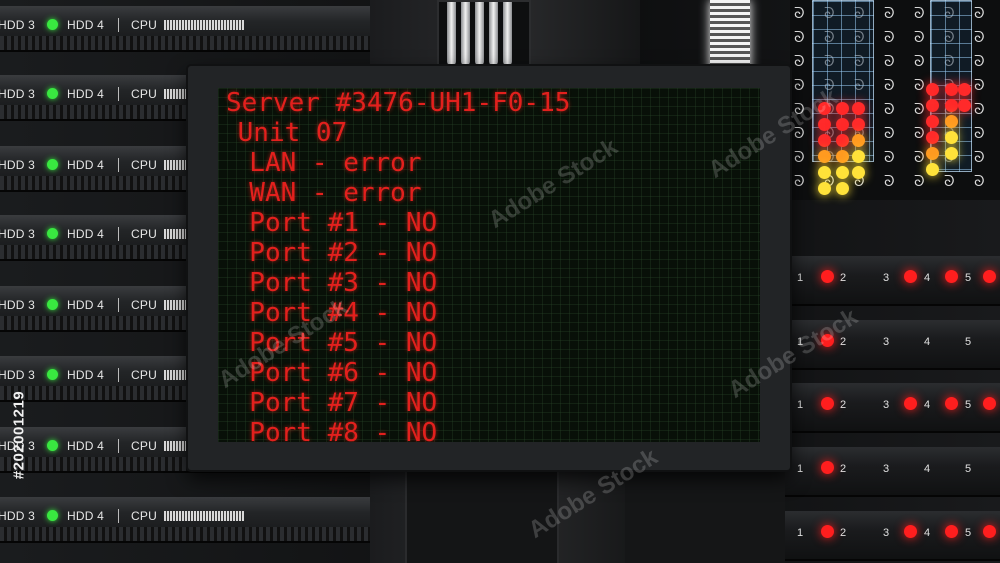  Describe the element at coordinates (730, 37) in the screenshot. I see `lit-vent` at that location.